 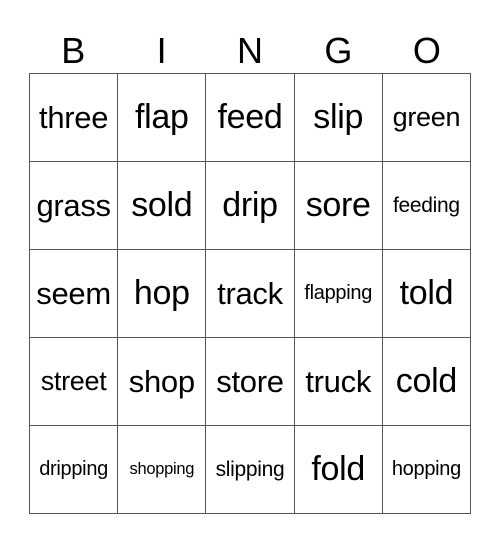 What do you see at coordinates (338, 206) in the screenshot?
I see `bingo-cell: sore` at bounding box center [338, 206].